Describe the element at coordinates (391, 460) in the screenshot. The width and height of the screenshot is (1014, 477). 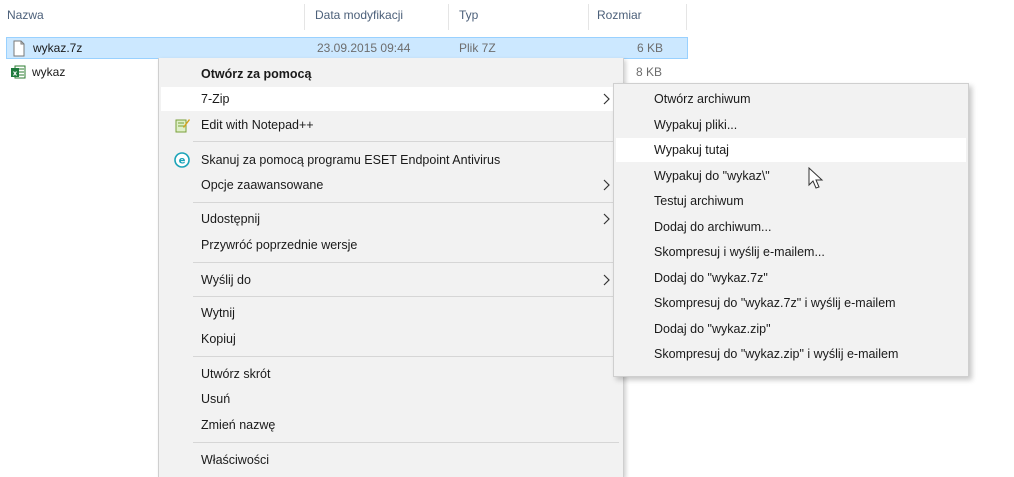
I see `menu-item-properties: Właściwości` at that location.